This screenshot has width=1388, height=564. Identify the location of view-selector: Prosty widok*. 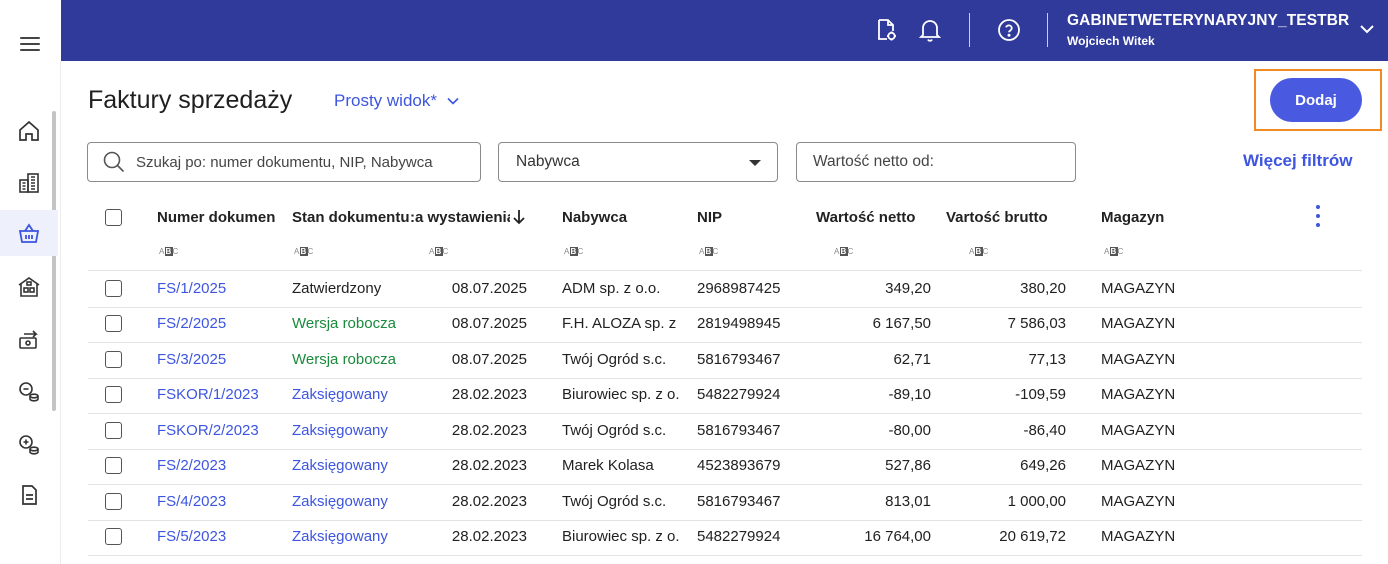
(396, 101).